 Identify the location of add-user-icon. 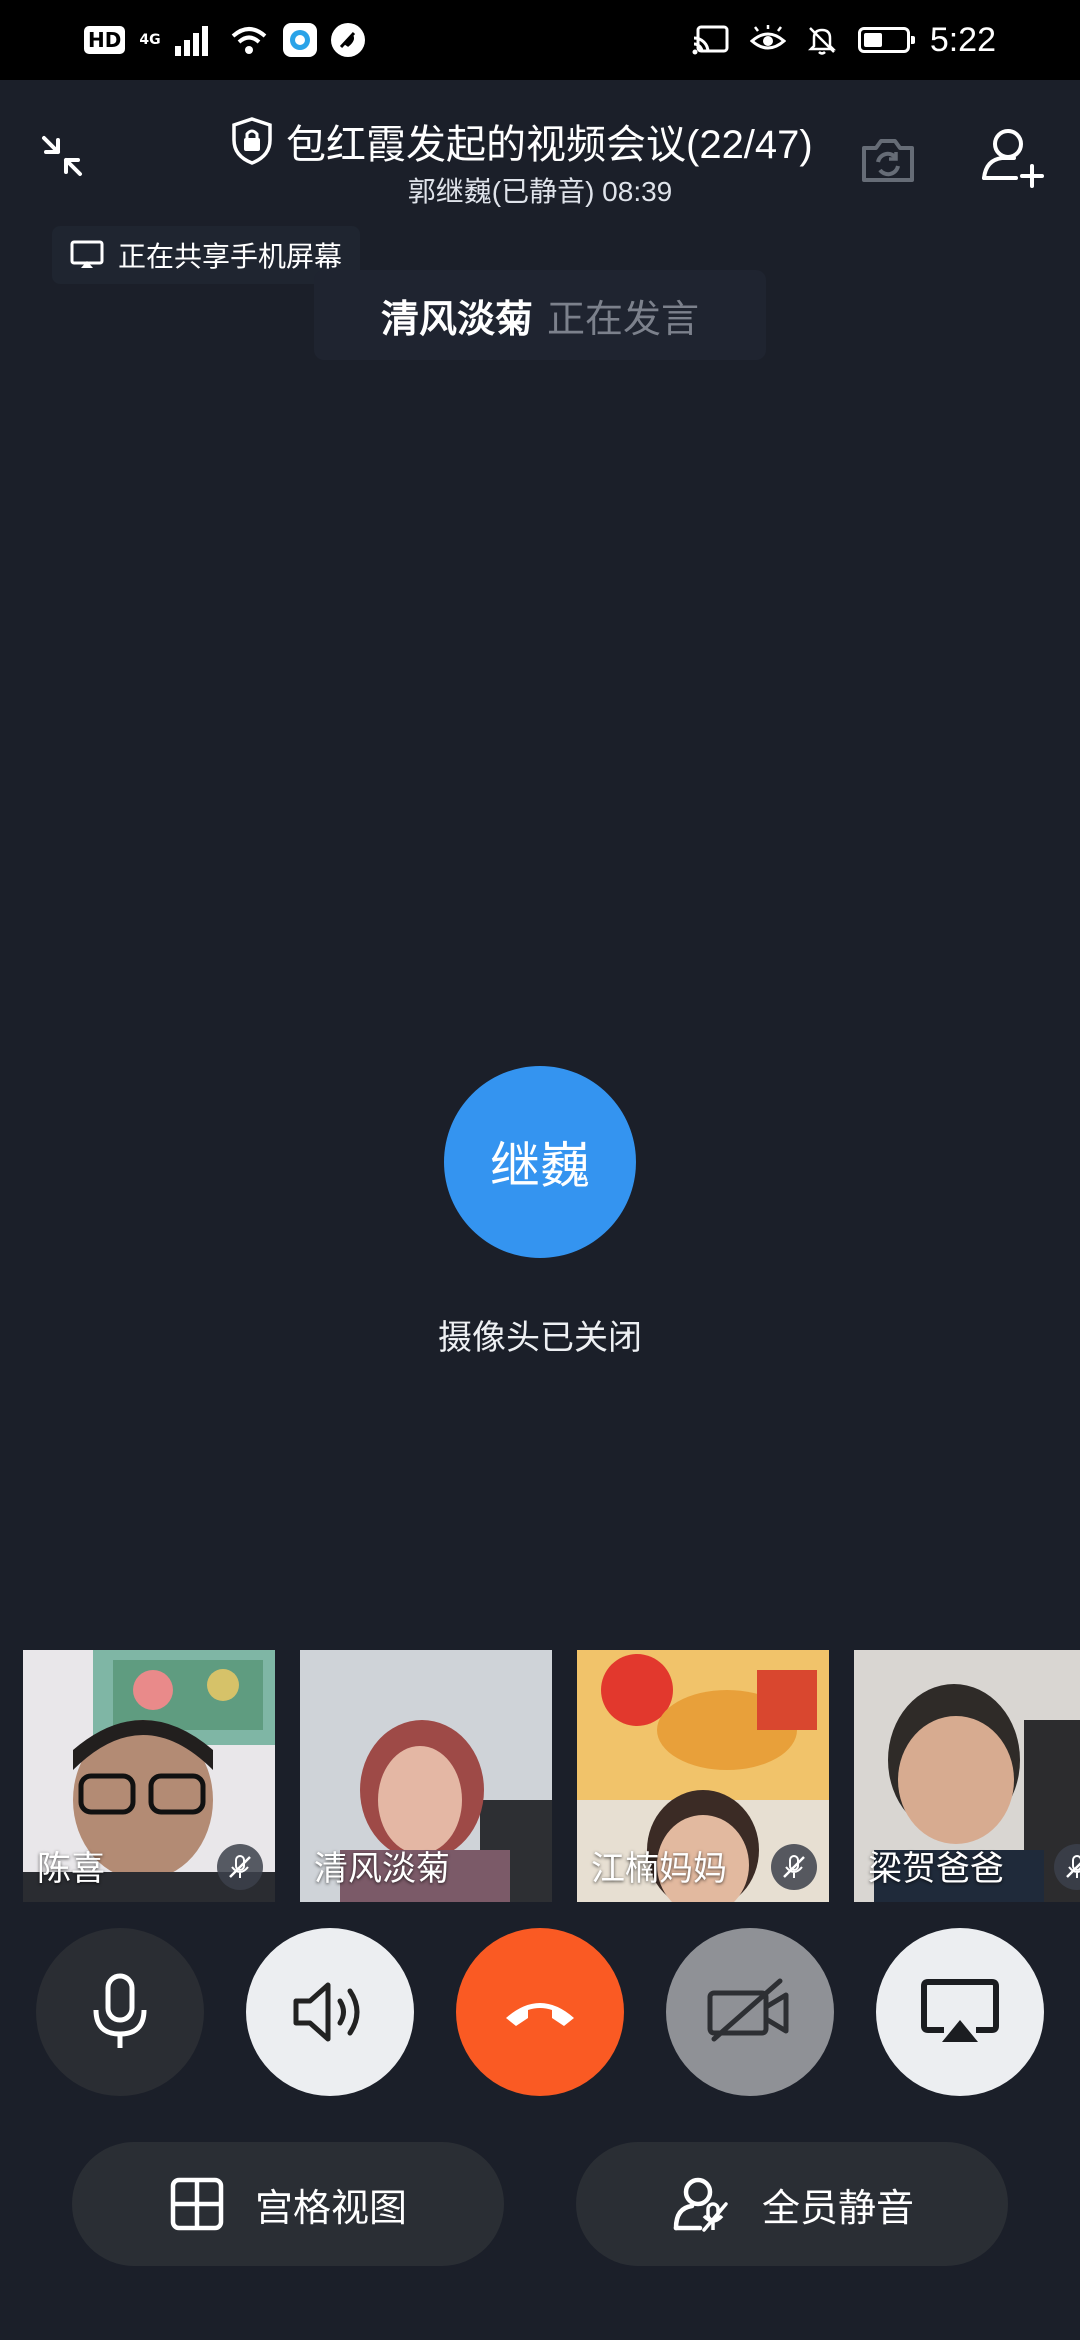
(1013, 158).